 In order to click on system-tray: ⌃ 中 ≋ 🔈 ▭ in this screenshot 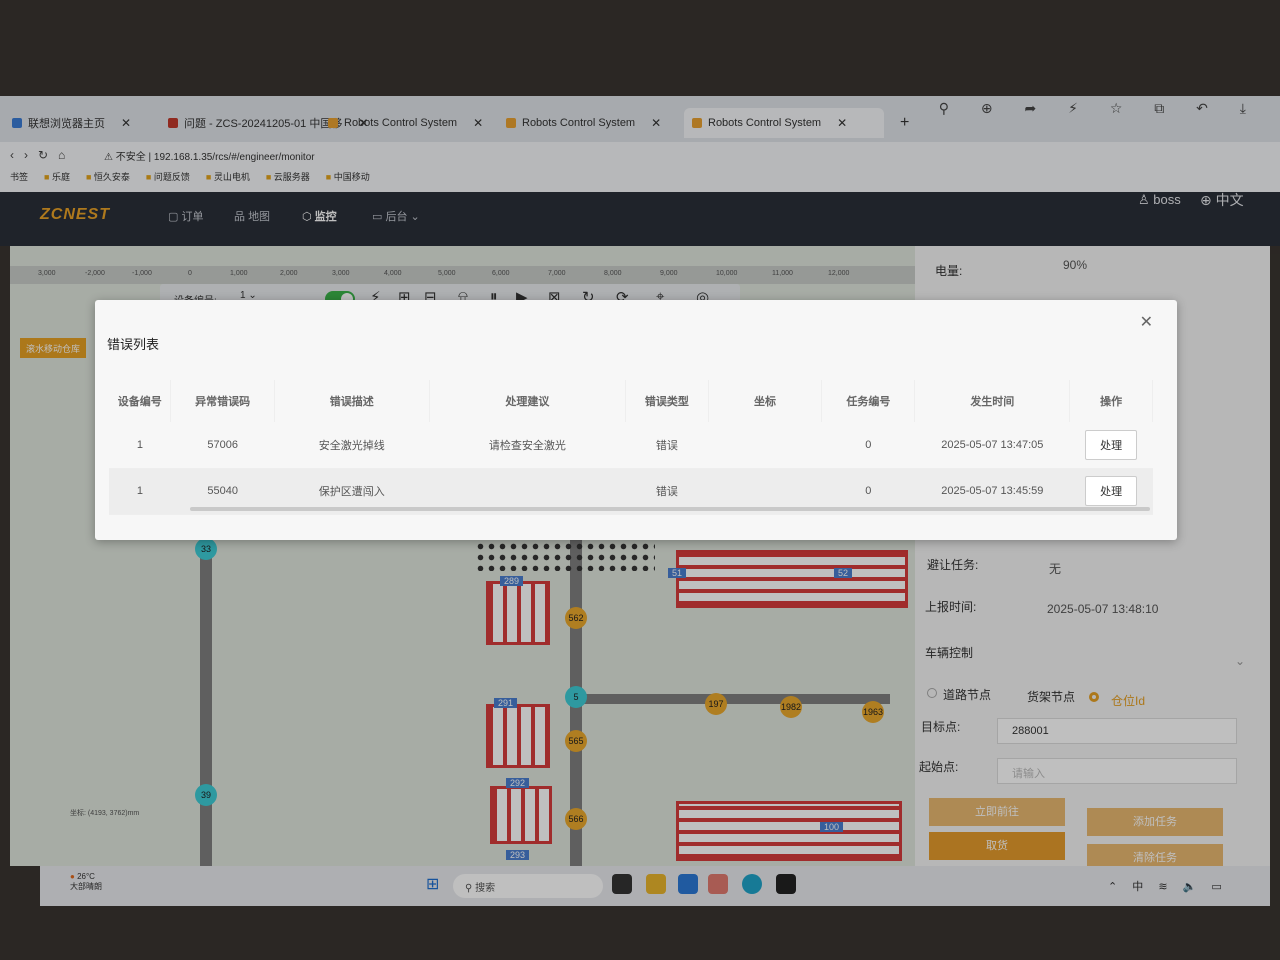, I will do `click(1168, 886)`.